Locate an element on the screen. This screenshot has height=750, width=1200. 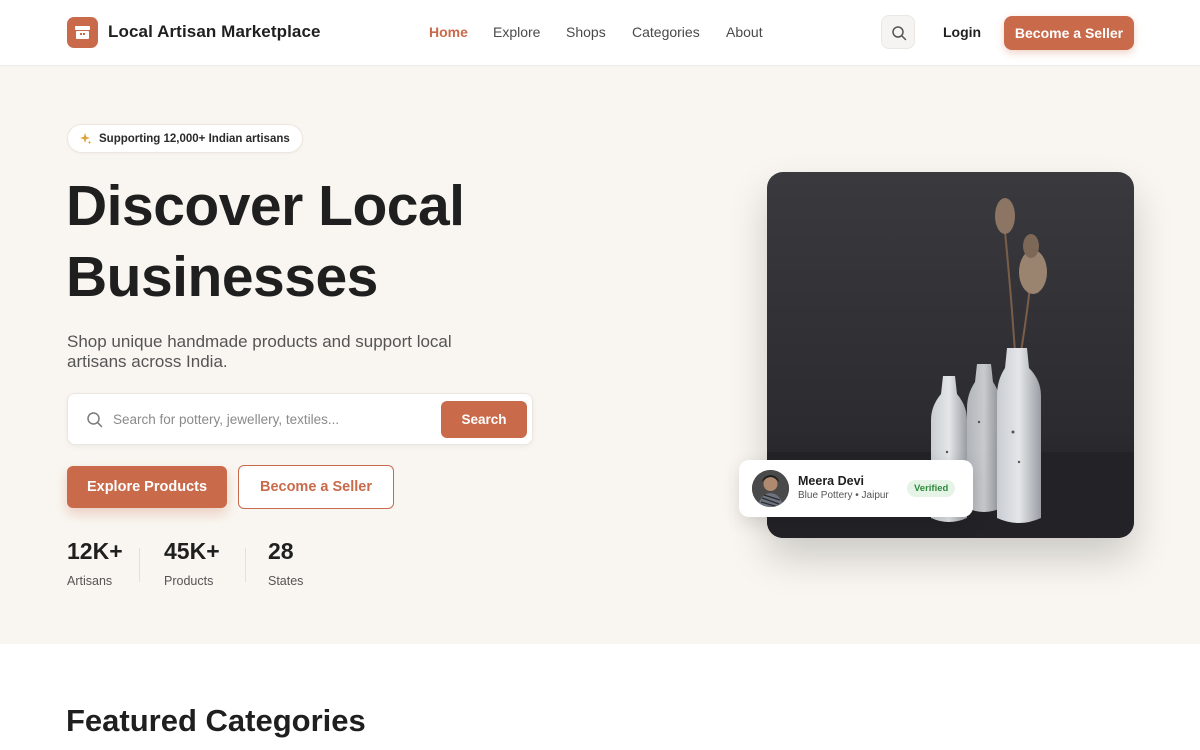
stat-label: Artisans is located at coordinates (90, 581).